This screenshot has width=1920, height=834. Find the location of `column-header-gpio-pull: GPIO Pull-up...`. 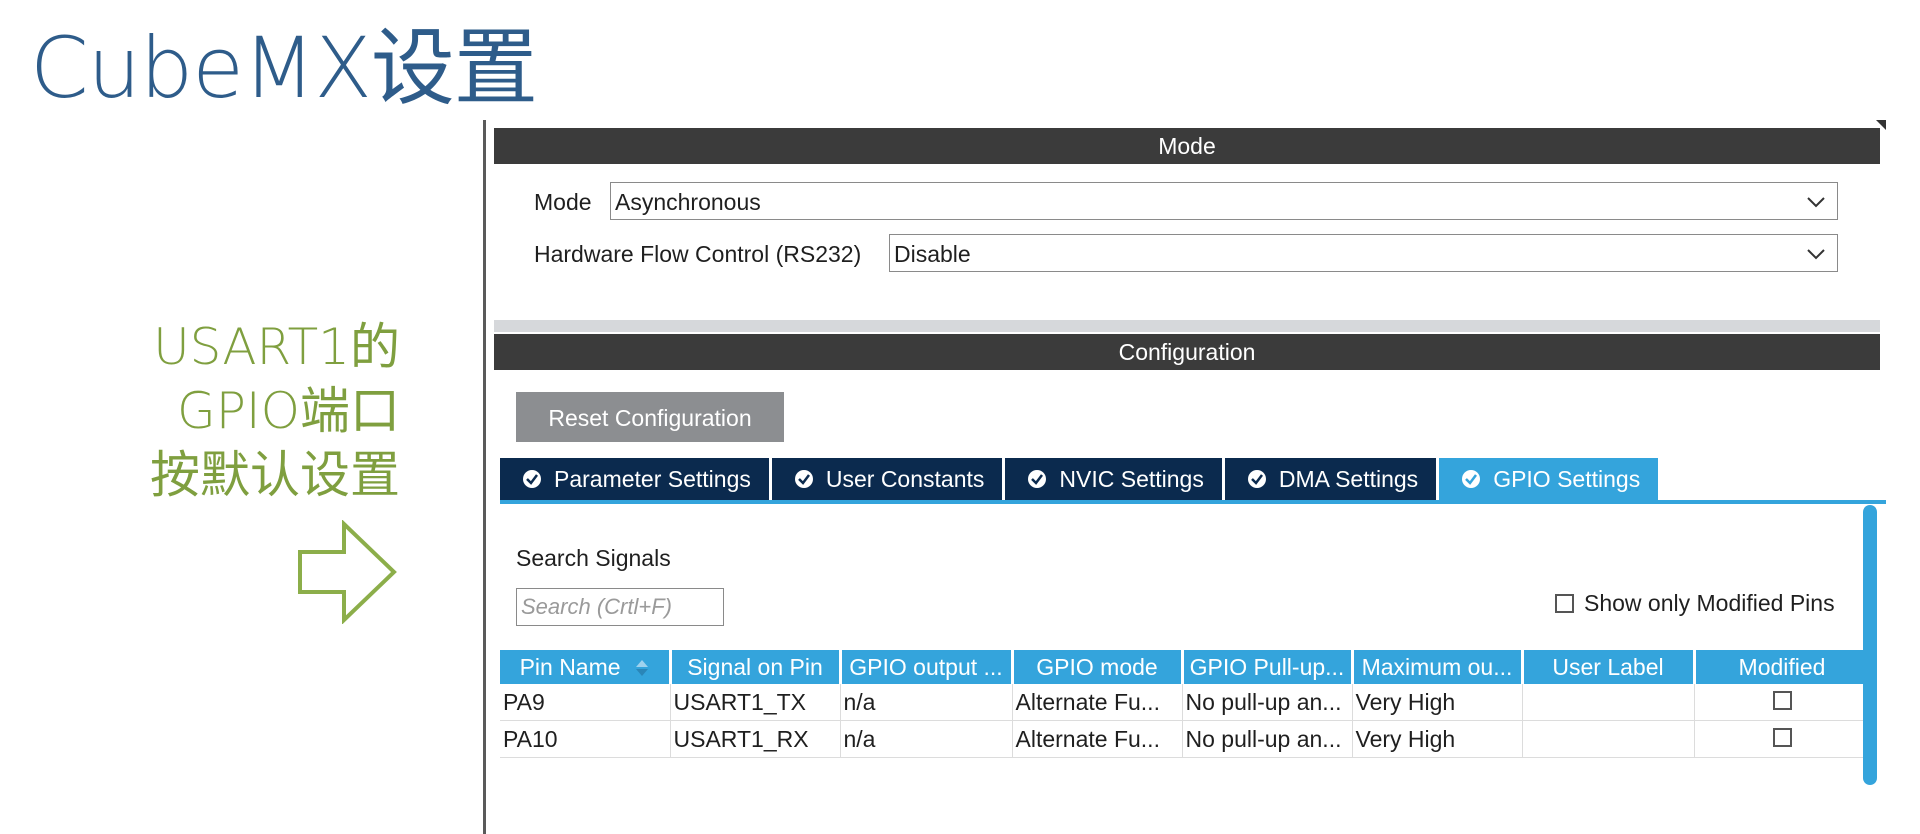

column-header-gpio-pull: GPIO Pull-up... is located at coordinates (1268, 667).